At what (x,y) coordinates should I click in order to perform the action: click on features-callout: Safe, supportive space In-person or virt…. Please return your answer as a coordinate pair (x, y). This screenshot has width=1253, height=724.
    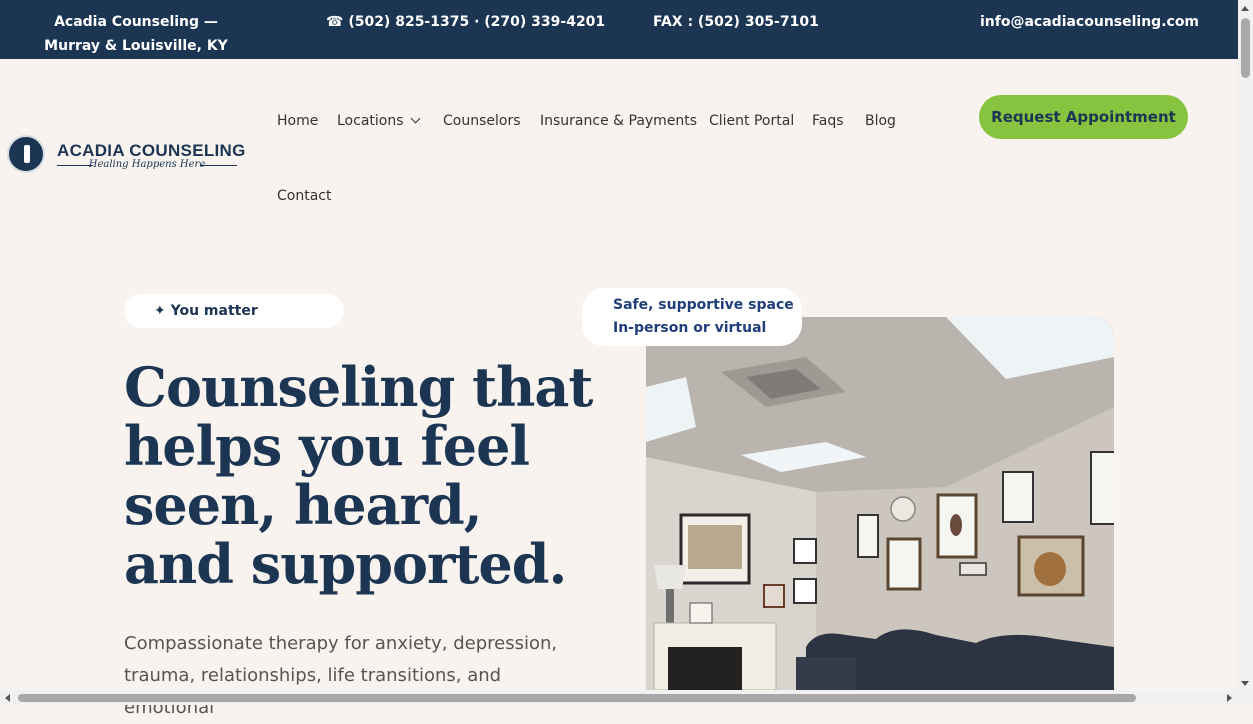
    Looking at the image, I should click on (692, 317).